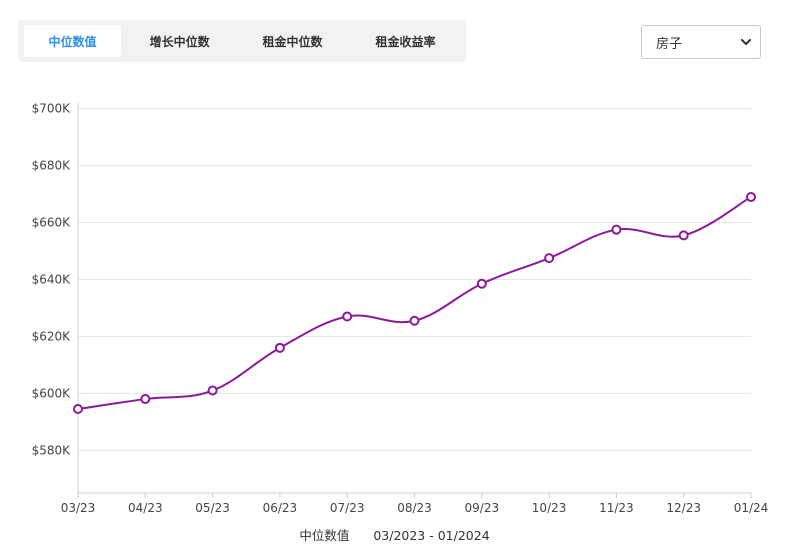 The width and height of the screenshot is (789, 551). Describe the element at coordinates (52, 336) in the screenshot. I see `y-tick-label: $620K` at that location.